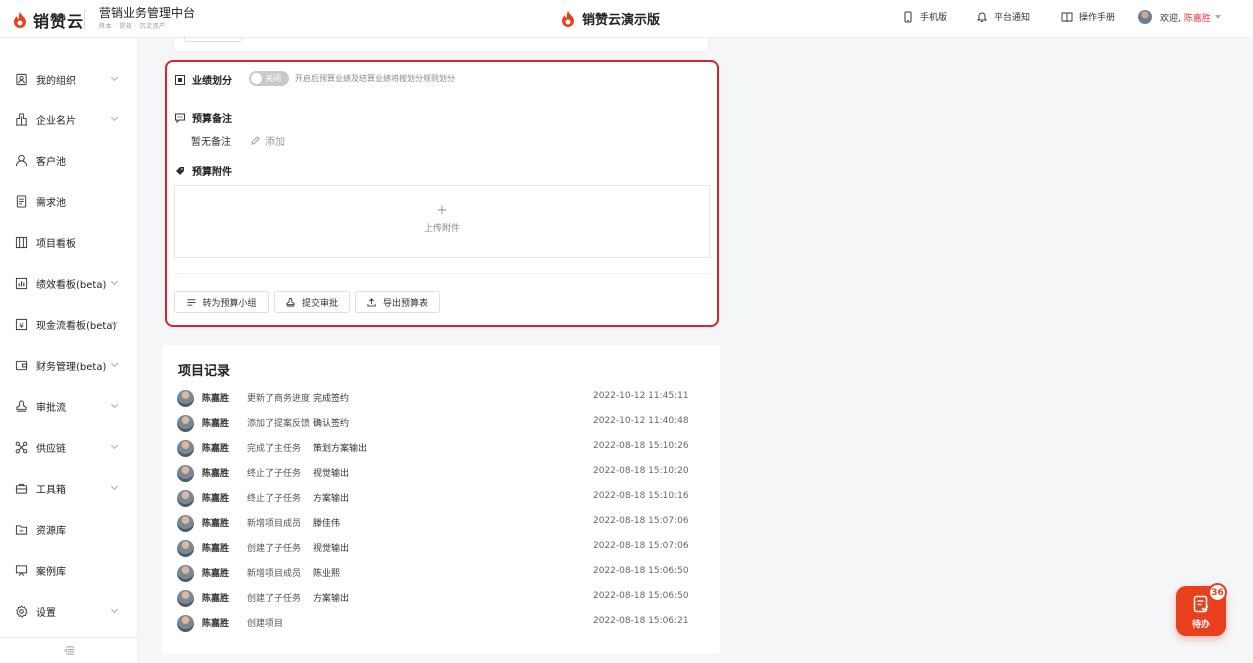  Describe the element at coordinates (69, 242) in the screenshot. I see `sidebar-item-project-board: 项目看板` at that location.